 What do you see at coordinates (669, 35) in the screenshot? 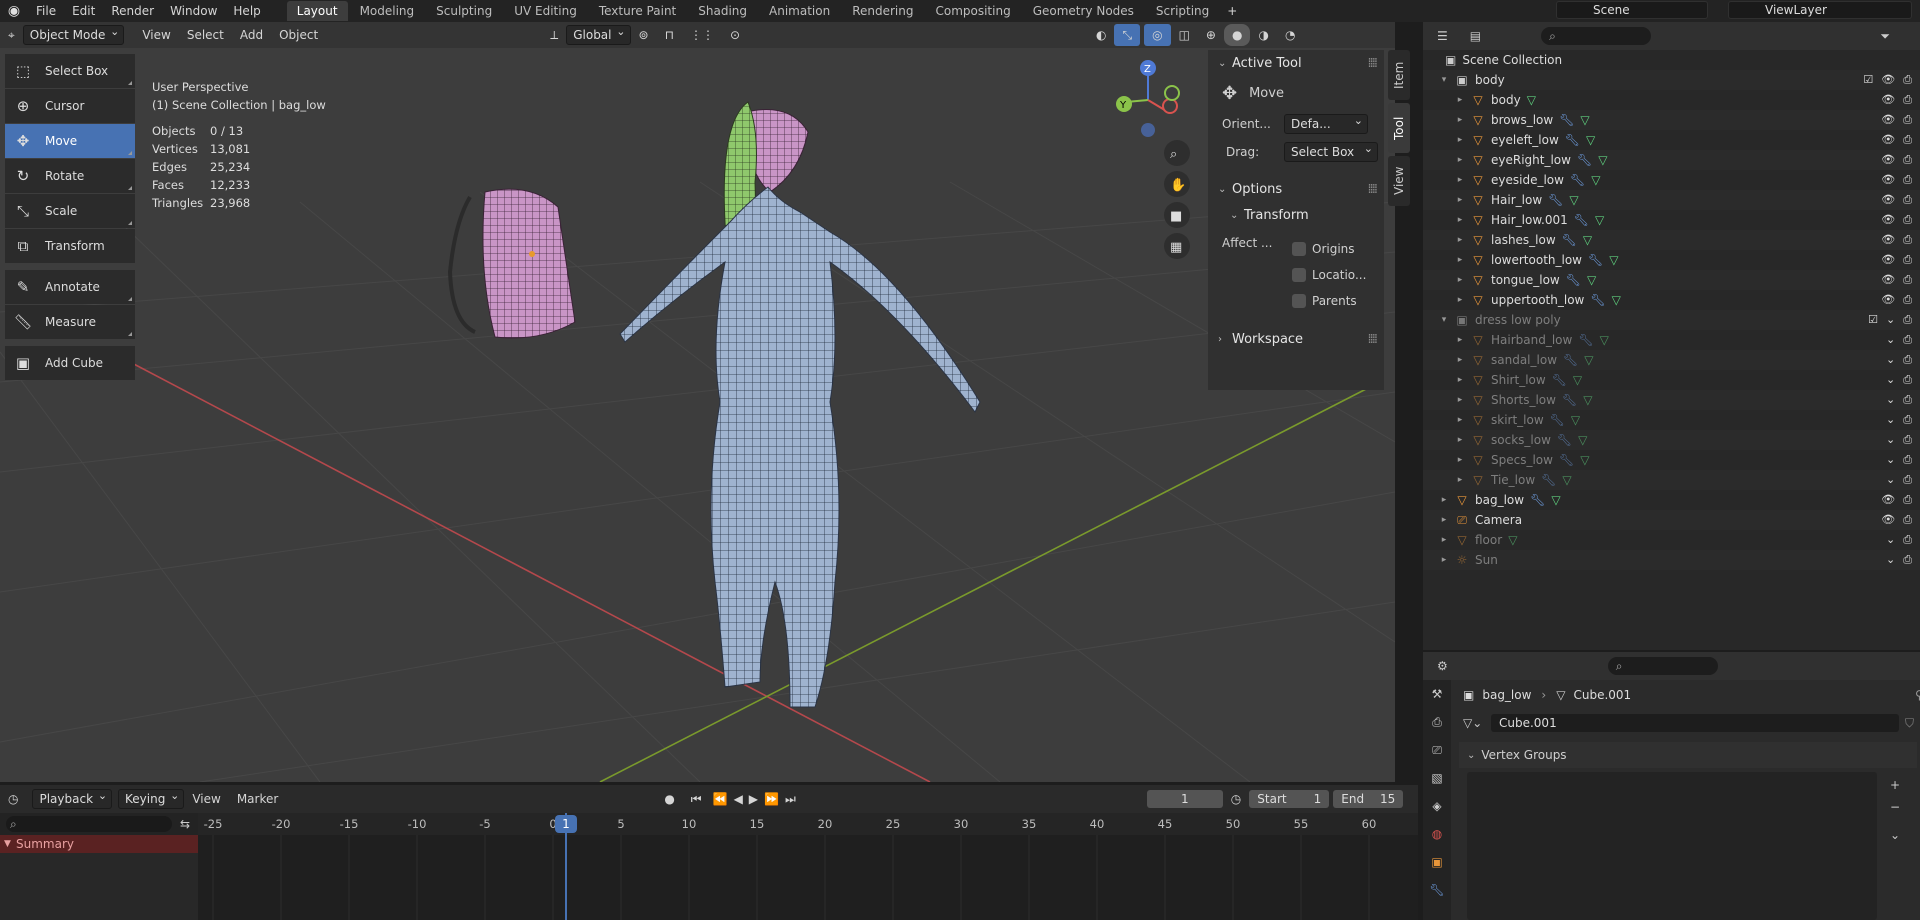
I see `snap-icon: ⊓` at bounding box center [669, 35].